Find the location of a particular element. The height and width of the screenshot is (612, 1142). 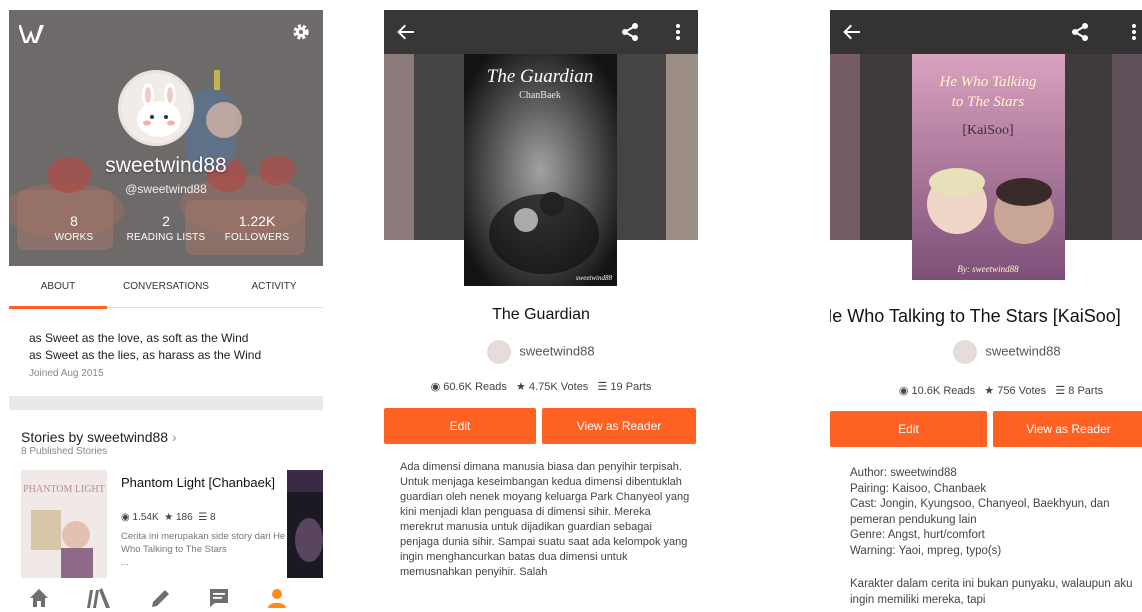

stat-label: FOLLOWERS is located at coordinates (257, 237).